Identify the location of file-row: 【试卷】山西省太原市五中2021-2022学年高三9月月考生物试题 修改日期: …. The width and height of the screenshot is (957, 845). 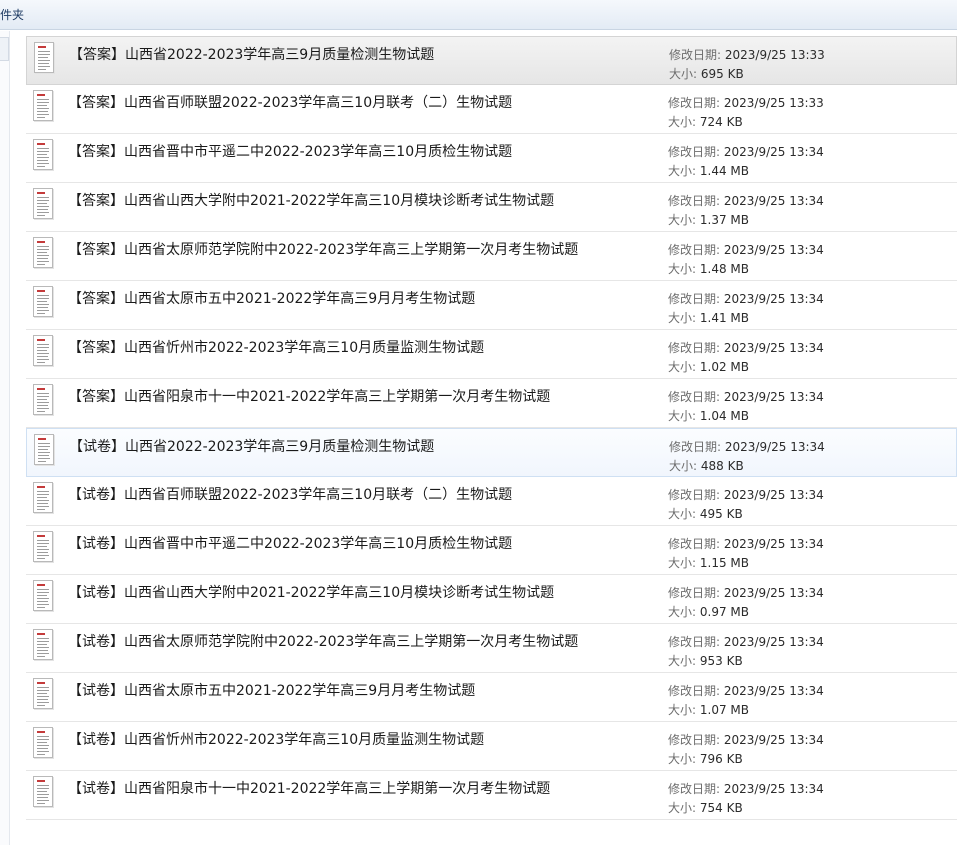
(491, 697).